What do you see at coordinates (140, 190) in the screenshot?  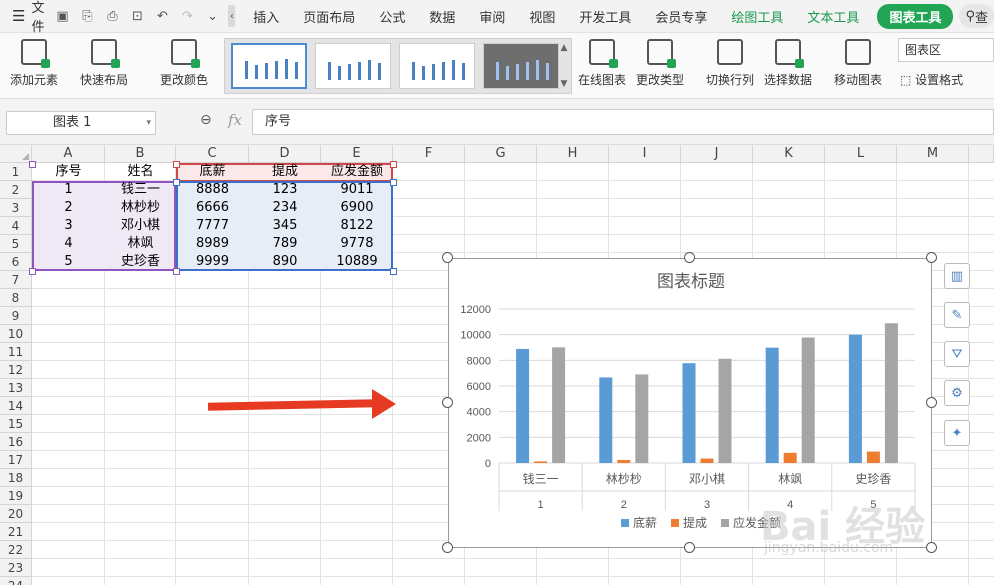 I see `data-cell: 钱三一` at bounding box center [140, 190].